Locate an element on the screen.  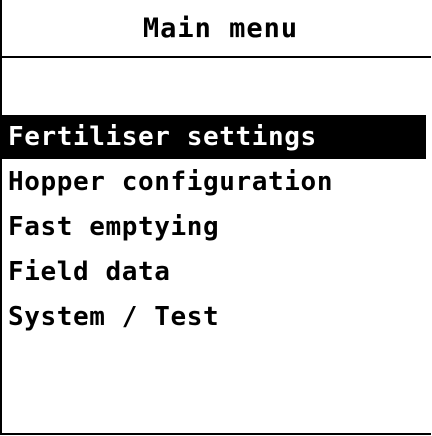
page-title: Main menu is located at coordinates (220, 28).